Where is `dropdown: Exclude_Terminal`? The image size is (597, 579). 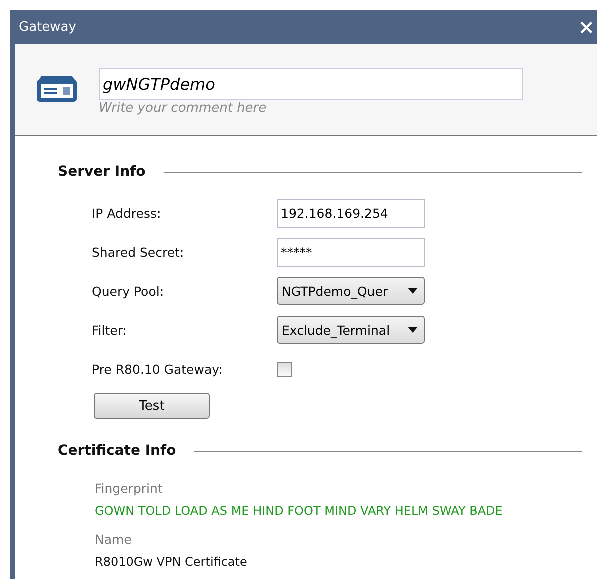 dropdown: Exclude_Terminal is located at coordinates (351, 330).